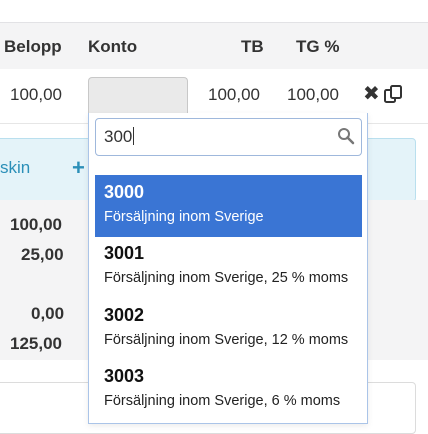 The width and height of the screenshot is (428, 434). What do you see at coordinates (214, 46) in the screenshot?
I see `table-header: Belopp Konto TB TG %` at bounding box center [214, 46].